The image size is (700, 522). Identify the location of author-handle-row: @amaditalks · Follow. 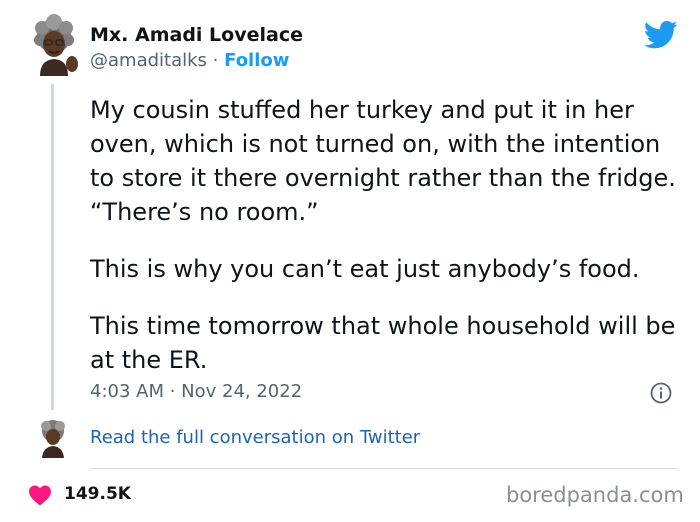
(189, 60).